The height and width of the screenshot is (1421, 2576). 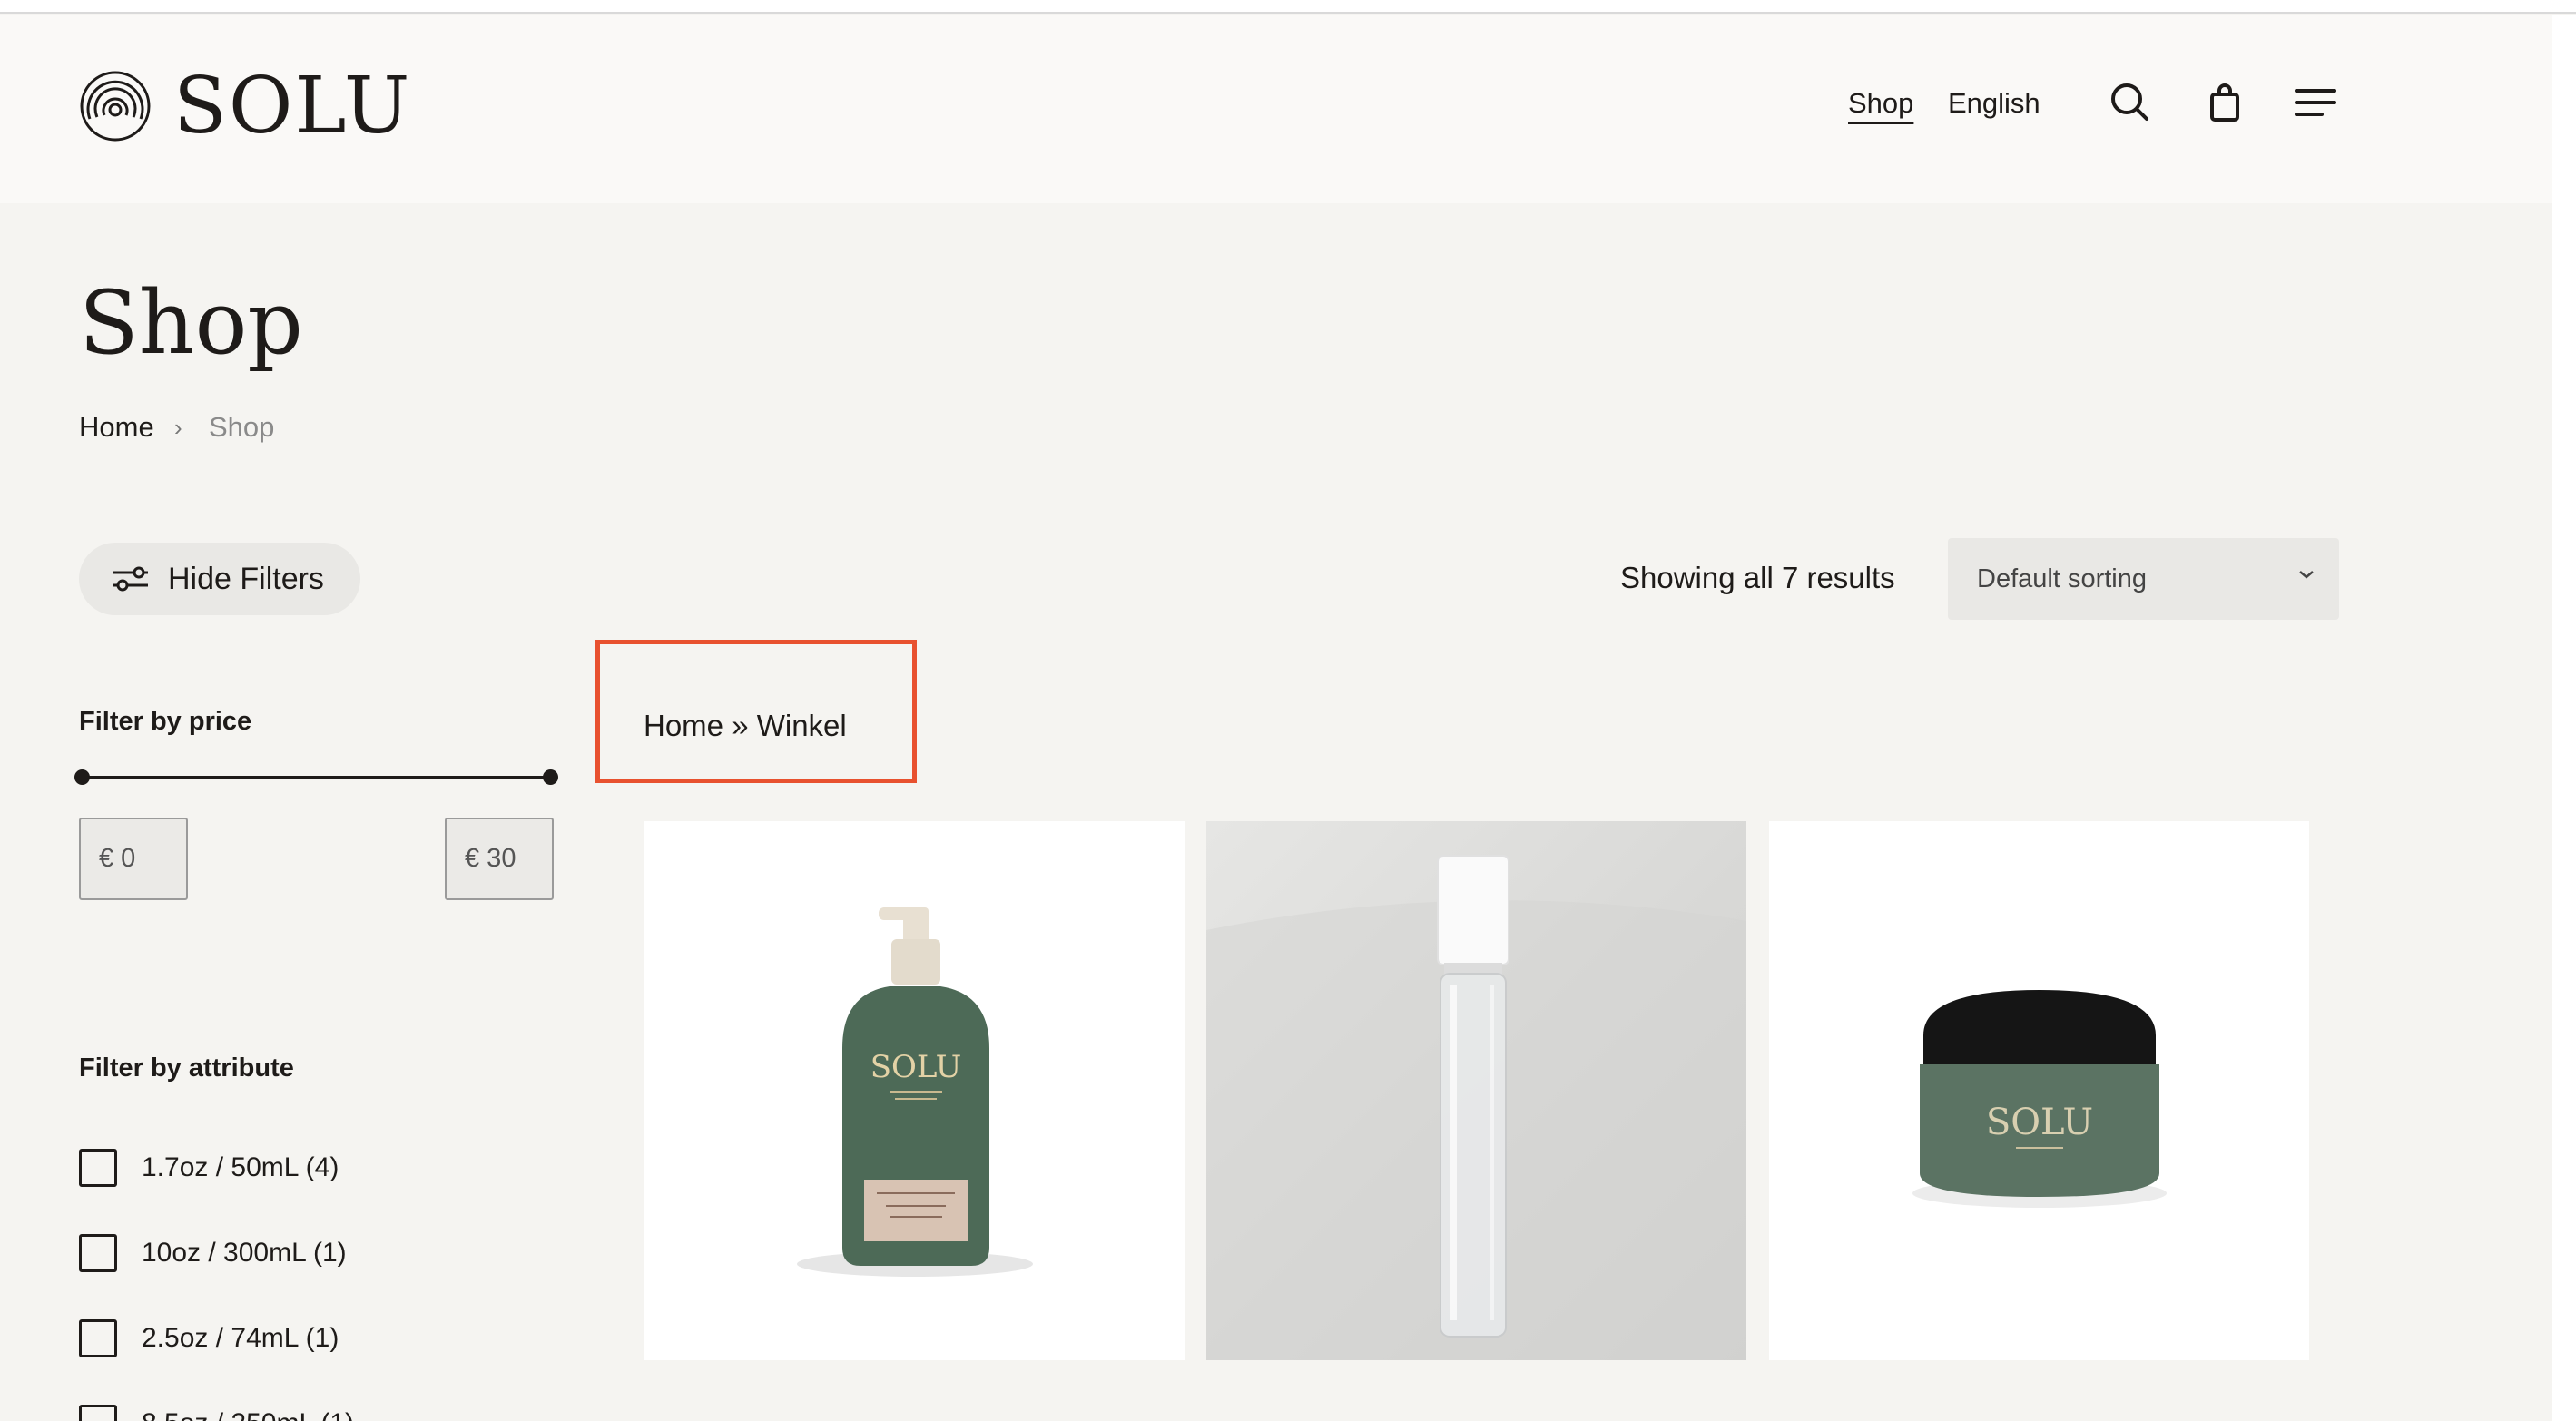 What do you see at coordinates (115, 106) in the screenshot?
I see `logo-rings-icon` at bounding box center [115, 106].